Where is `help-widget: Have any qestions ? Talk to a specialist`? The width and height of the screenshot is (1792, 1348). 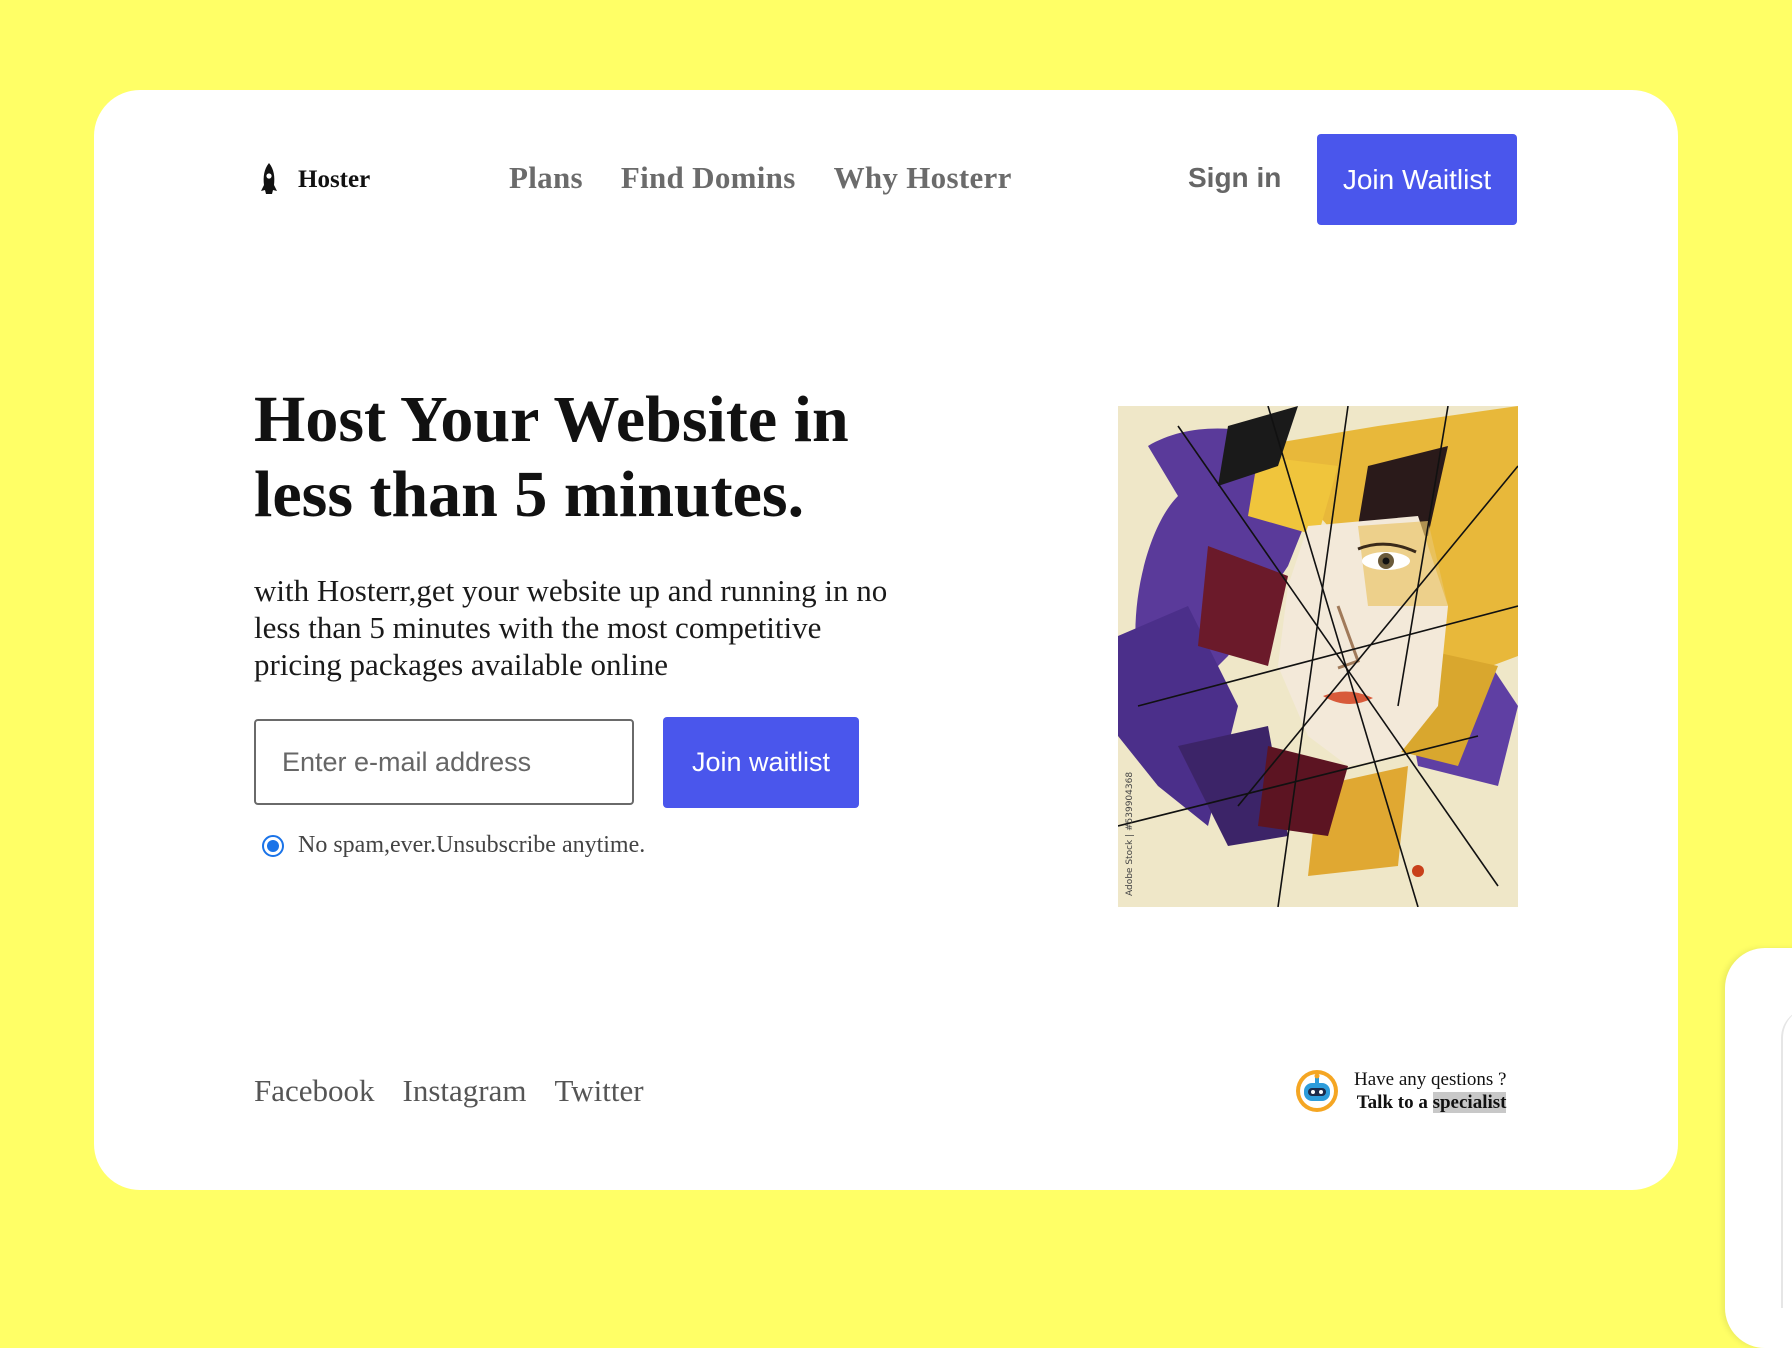 help-widget: Have any qestions ? Talk to a specialist is located at coordinates (1400, 1091).